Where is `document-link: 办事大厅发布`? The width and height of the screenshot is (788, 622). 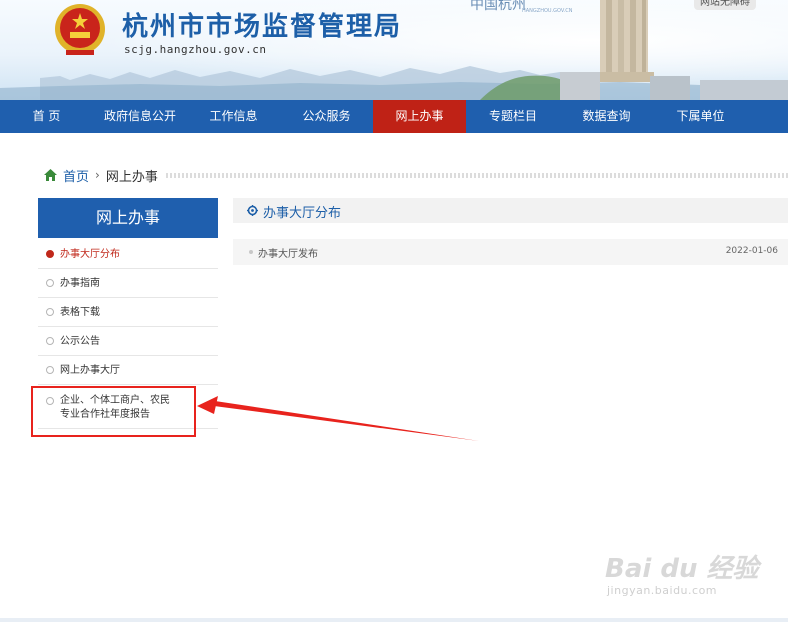 document-link: 办事大厅发布 is located at coordinates (288, 252).